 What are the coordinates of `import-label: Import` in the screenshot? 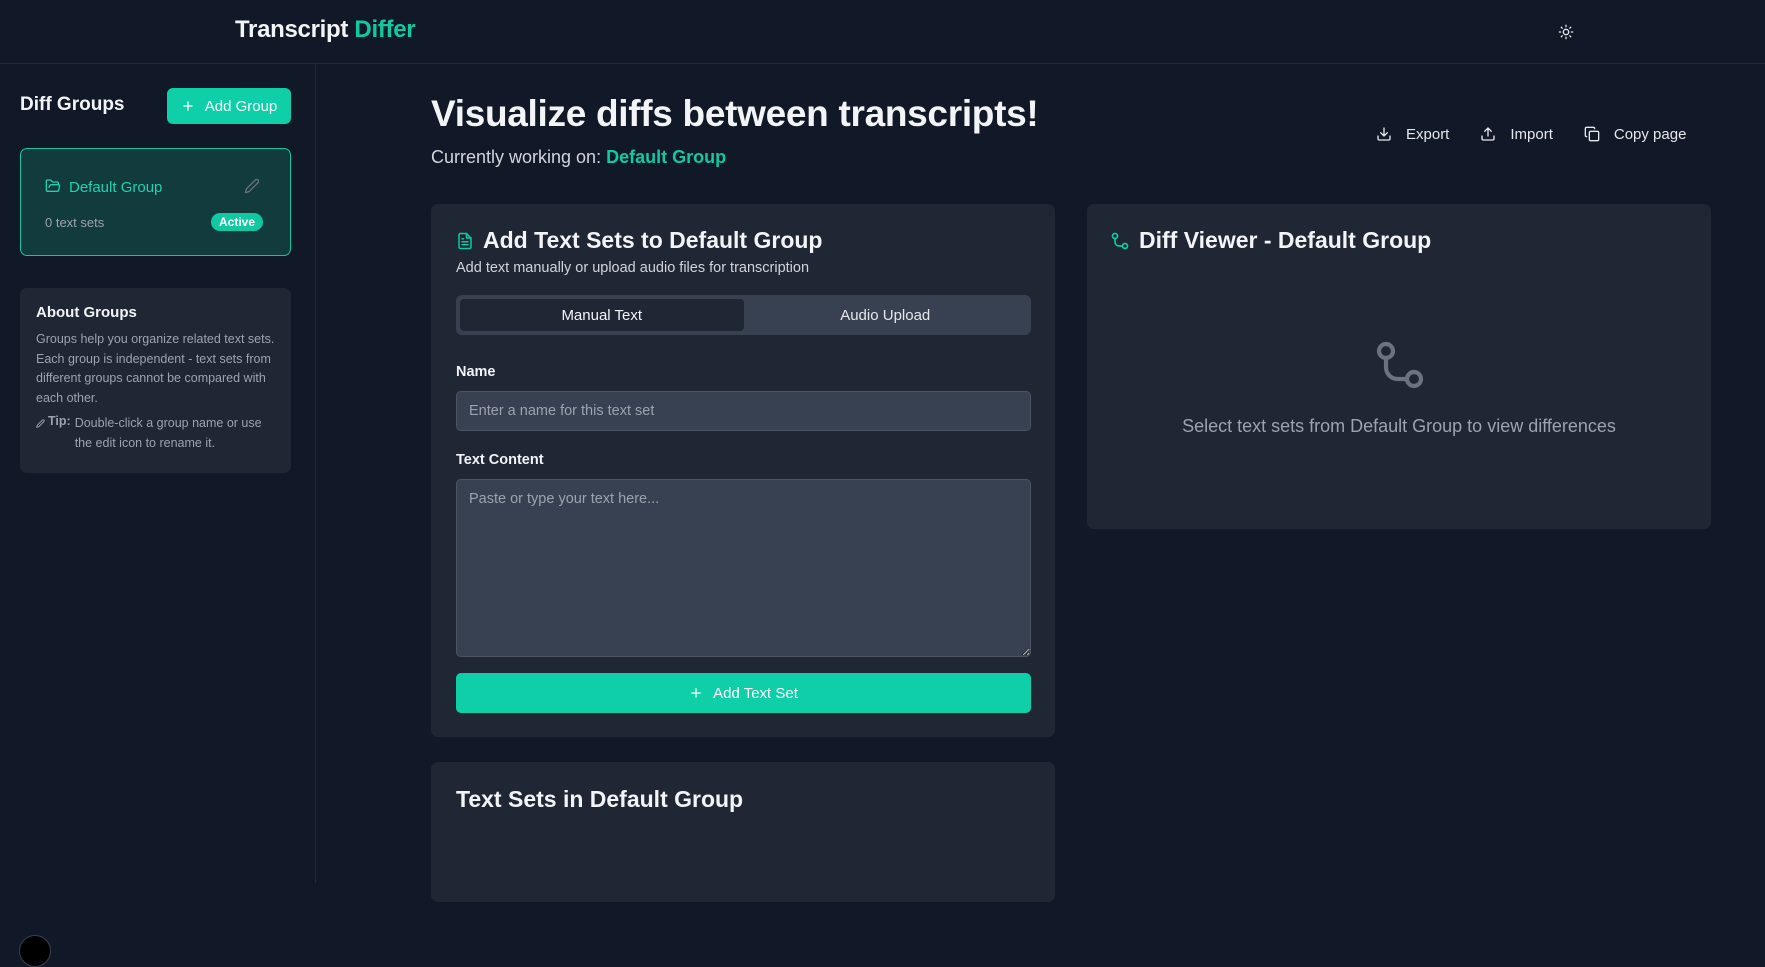 It's located at (1531, 134).